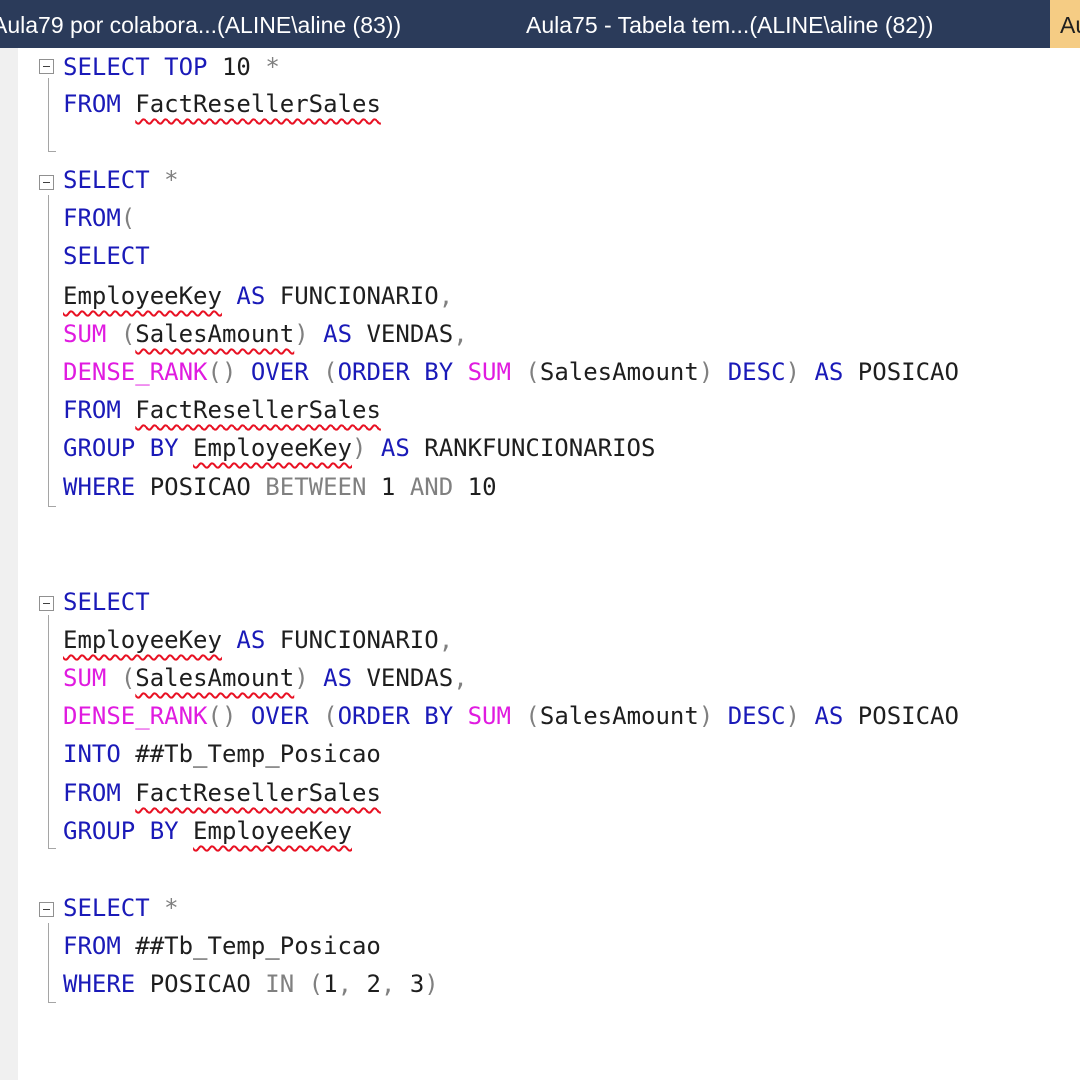  Describe the element at coordinates (352, 640) in the screenshot. I see `text-token: FUNCIONARIO` at that location.